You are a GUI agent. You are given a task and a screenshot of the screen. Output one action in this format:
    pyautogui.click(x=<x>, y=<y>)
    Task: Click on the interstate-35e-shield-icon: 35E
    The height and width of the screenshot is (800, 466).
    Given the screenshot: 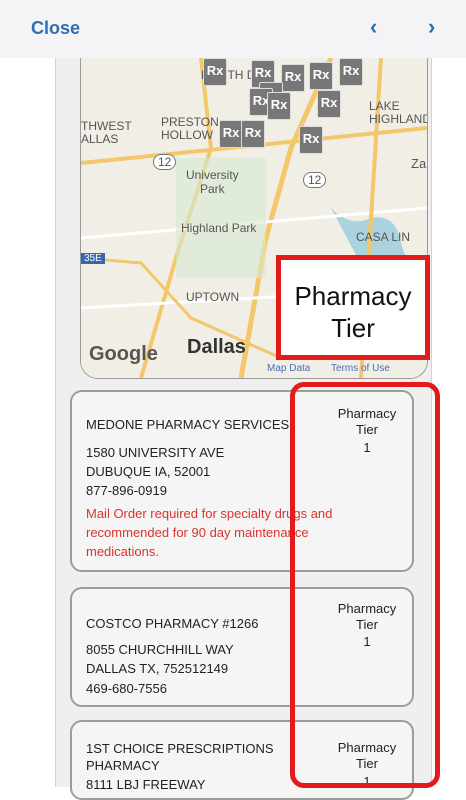 What is the action you would take?
    pyautogui.click(x=93, y=258)
    